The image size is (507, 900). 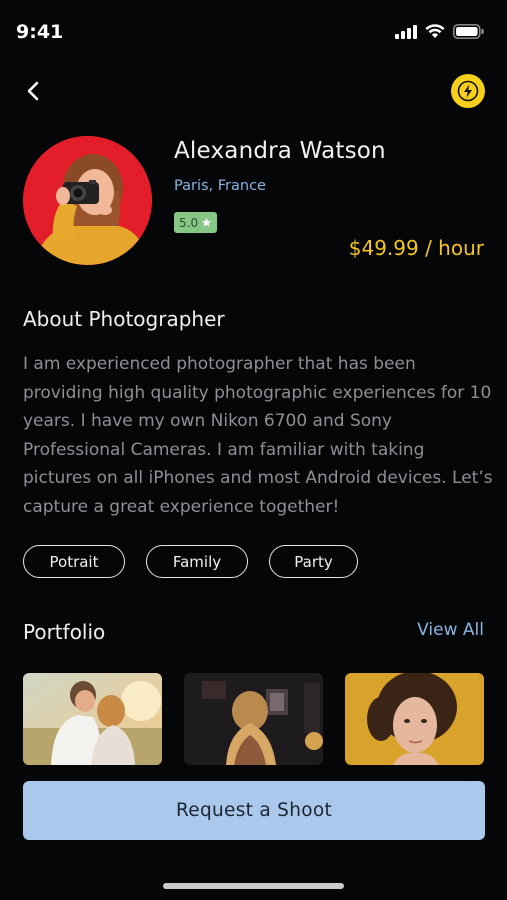 I want to click on request-shoot-button: Request a Shoot, so click(x=254, y=810).